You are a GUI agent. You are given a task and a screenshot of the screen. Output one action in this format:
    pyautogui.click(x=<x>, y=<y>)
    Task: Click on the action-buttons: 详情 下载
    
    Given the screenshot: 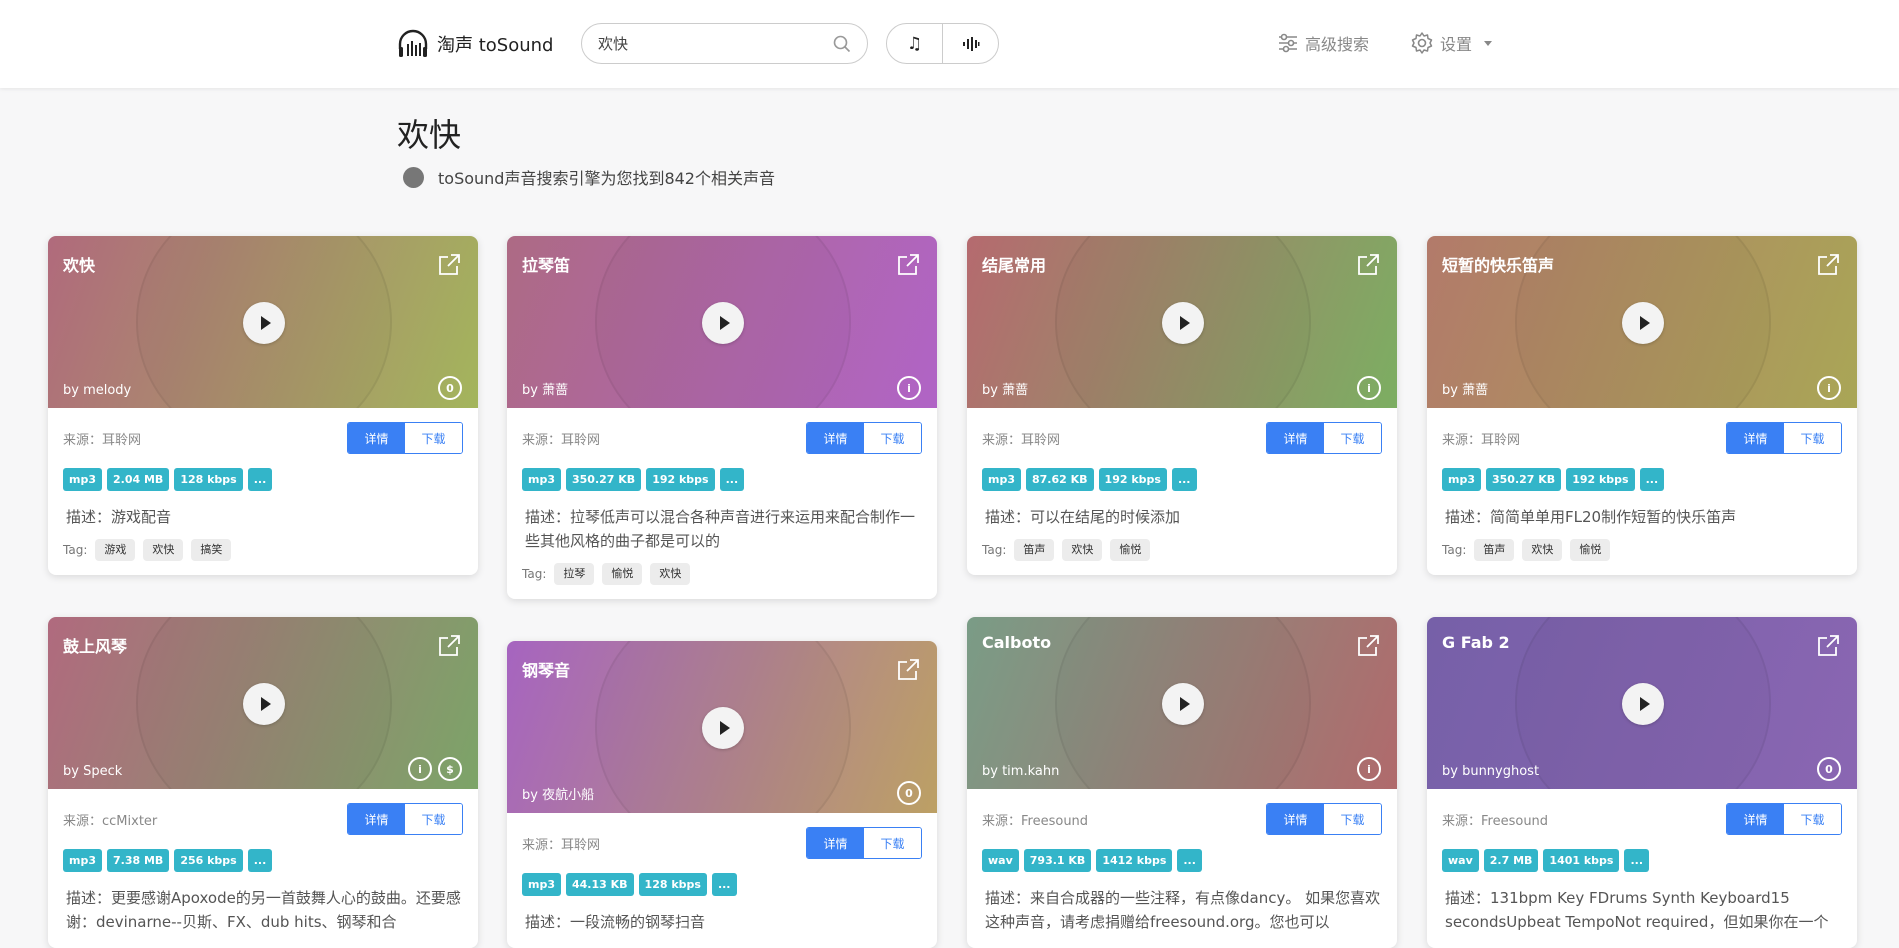 What is the action you would take?
    pyautogui.click(x=1324, y=819)
    